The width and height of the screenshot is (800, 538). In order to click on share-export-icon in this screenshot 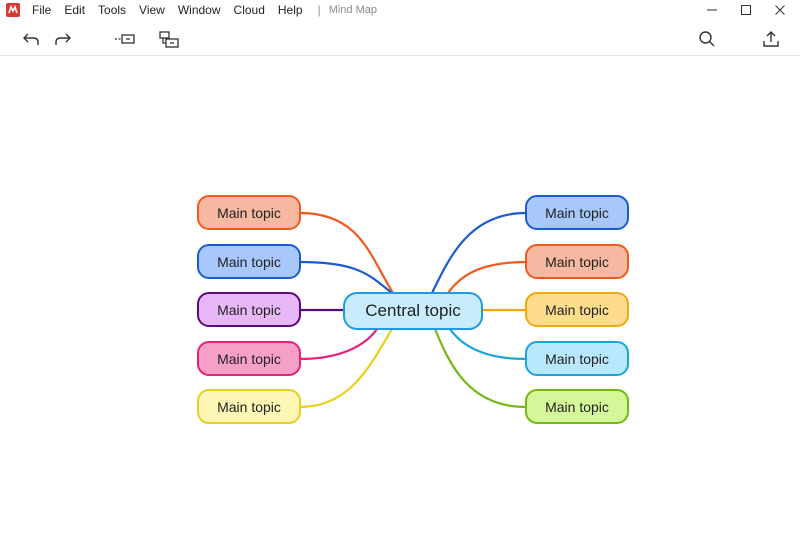, I will do `click(771, 39)`.